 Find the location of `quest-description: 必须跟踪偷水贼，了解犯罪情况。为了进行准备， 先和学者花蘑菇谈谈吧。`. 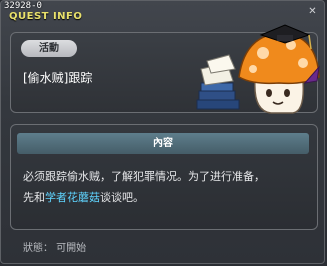

quest-description: 必须跟踪偷水贼，了解犯罪情况。为了进行准备， 先和学者花蘑菇谈谈吧。 is located at coordinates (168, 187).